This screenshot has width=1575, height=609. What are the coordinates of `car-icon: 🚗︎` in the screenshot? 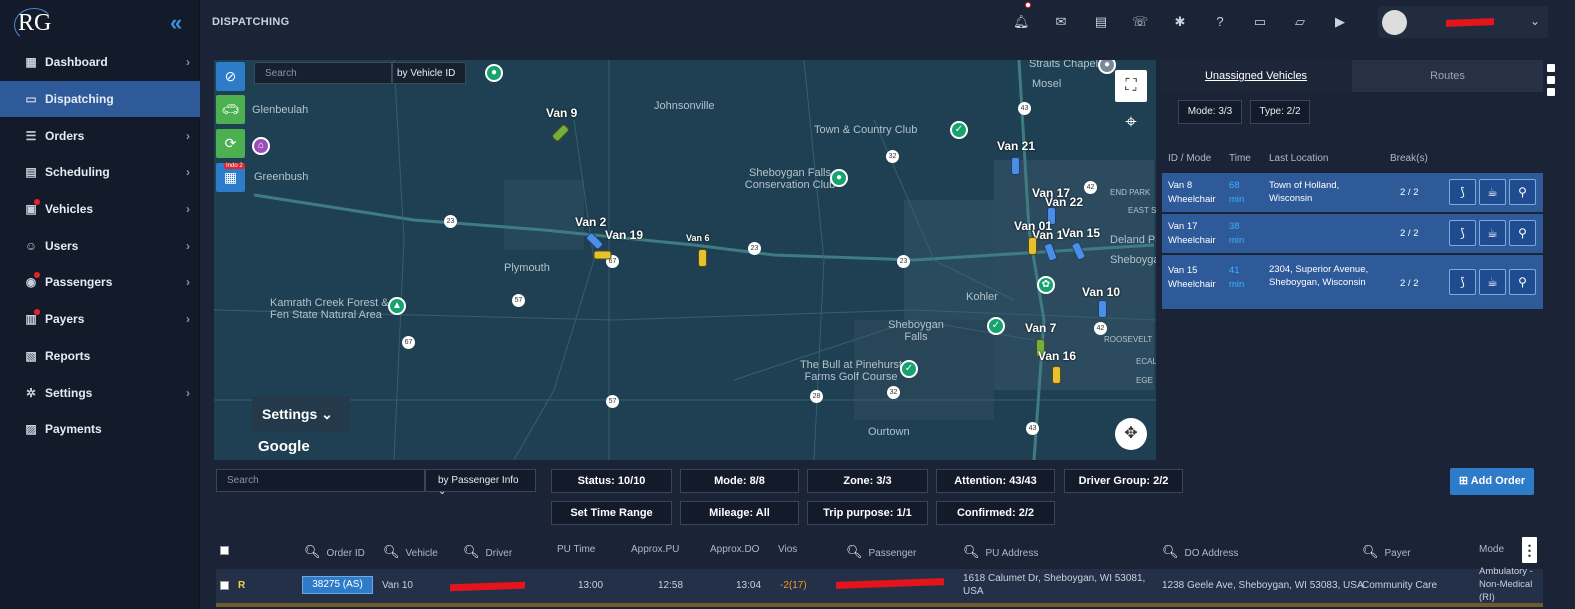 It's located at (230, 109).